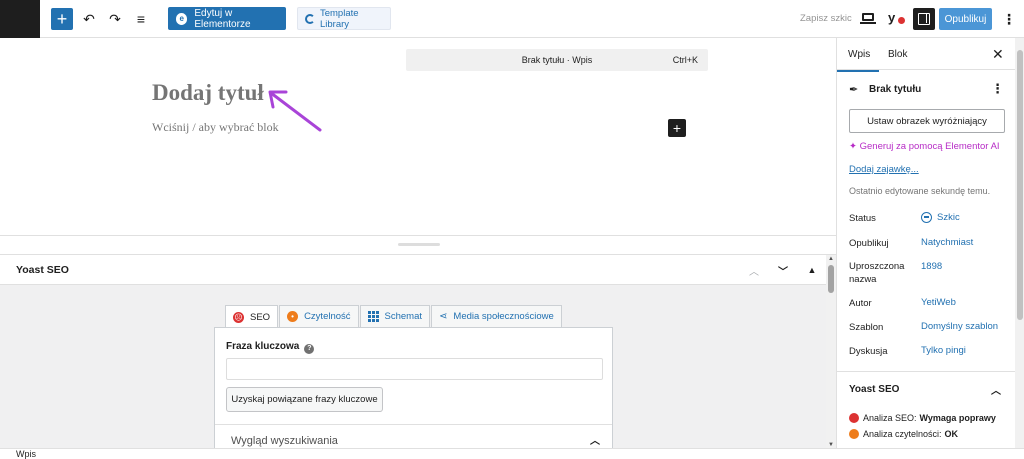 The width and height of the screenshot is (1024, 459). Describe the element at coordinates (874, 389) in the screenshot. I see `sidebar-yoast-title: Yoast SEO` at that location.